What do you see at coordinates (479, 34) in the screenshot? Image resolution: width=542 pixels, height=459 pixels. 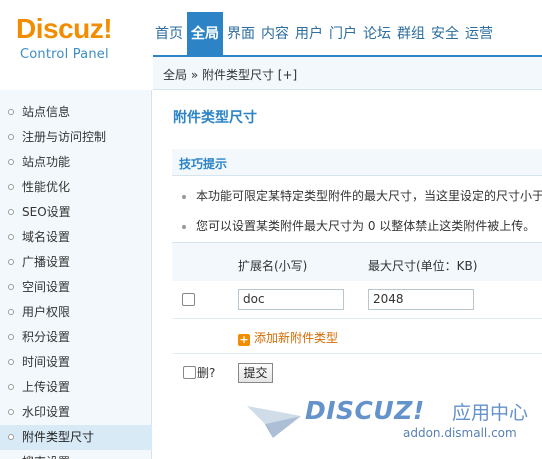 I see `nav-tab: 运营` at bounding box center [479, 34].